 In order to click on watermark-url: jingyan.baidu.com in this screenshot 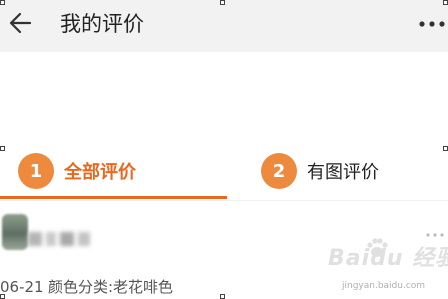, I will do `click(384, 286)`.